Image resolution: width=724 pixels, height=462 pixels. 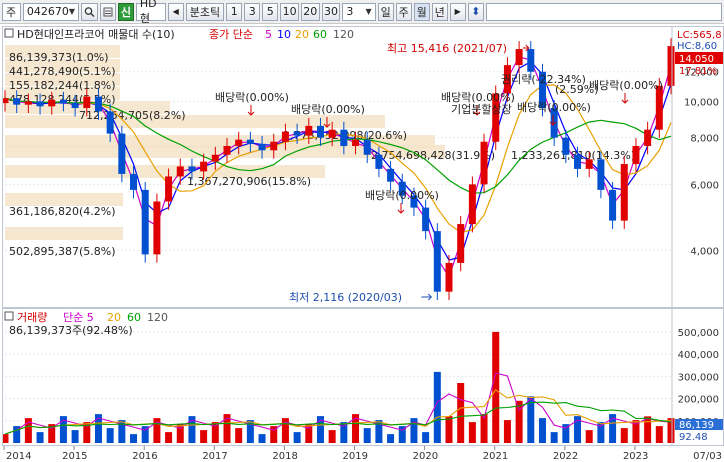 What do you see at coordinates (175, 11) in the screenshot?
I see `period-prev-button: ◀` at bounding box center [175, 11].